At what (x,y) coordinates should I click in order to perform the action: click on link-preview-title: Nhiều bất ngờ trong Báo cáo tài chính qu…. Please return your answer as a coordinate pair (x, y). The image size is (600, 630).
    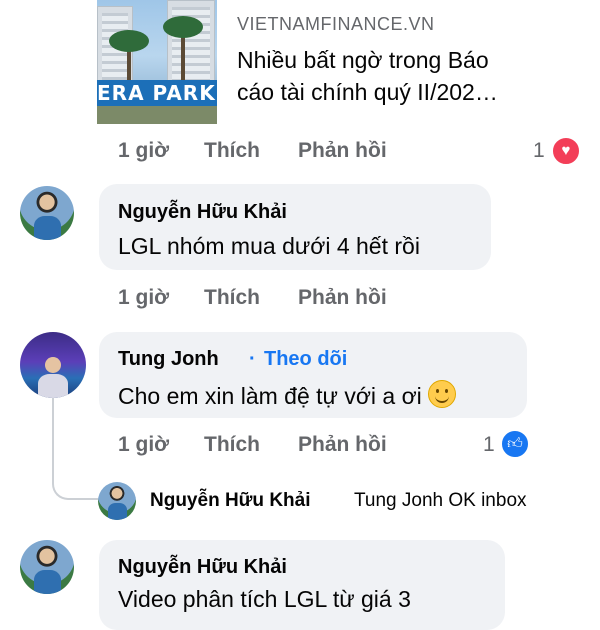
    Looking at the image, I should click on (372, 76).